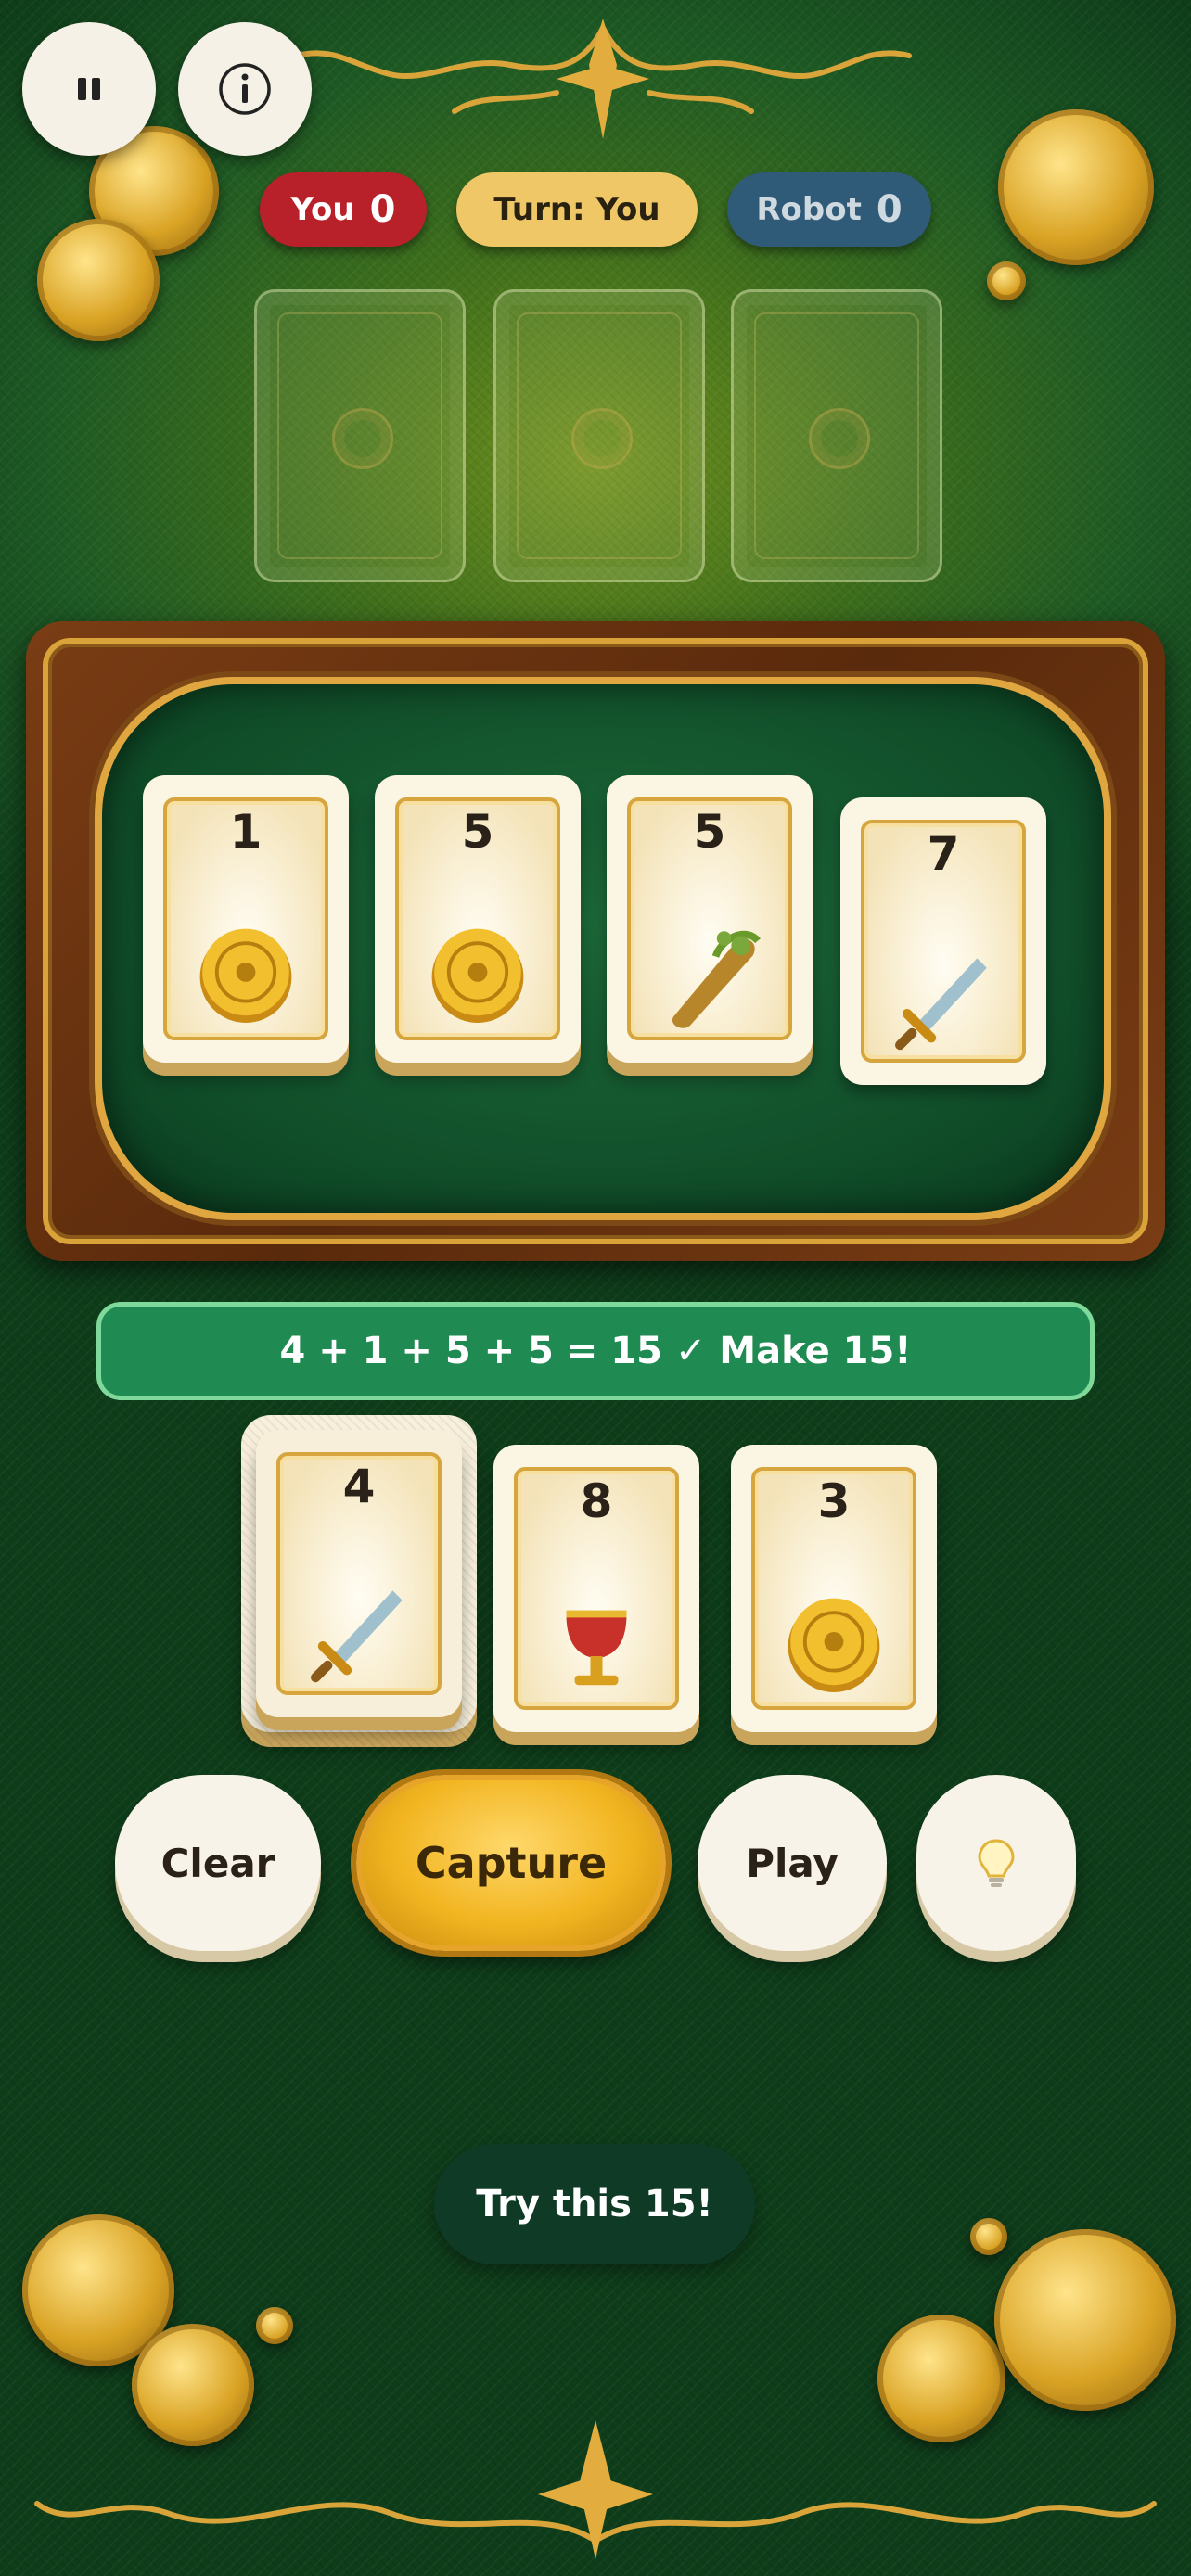 This screenshot has height=2576, width=1191. I want to click on pause-button, so click(89, 89).